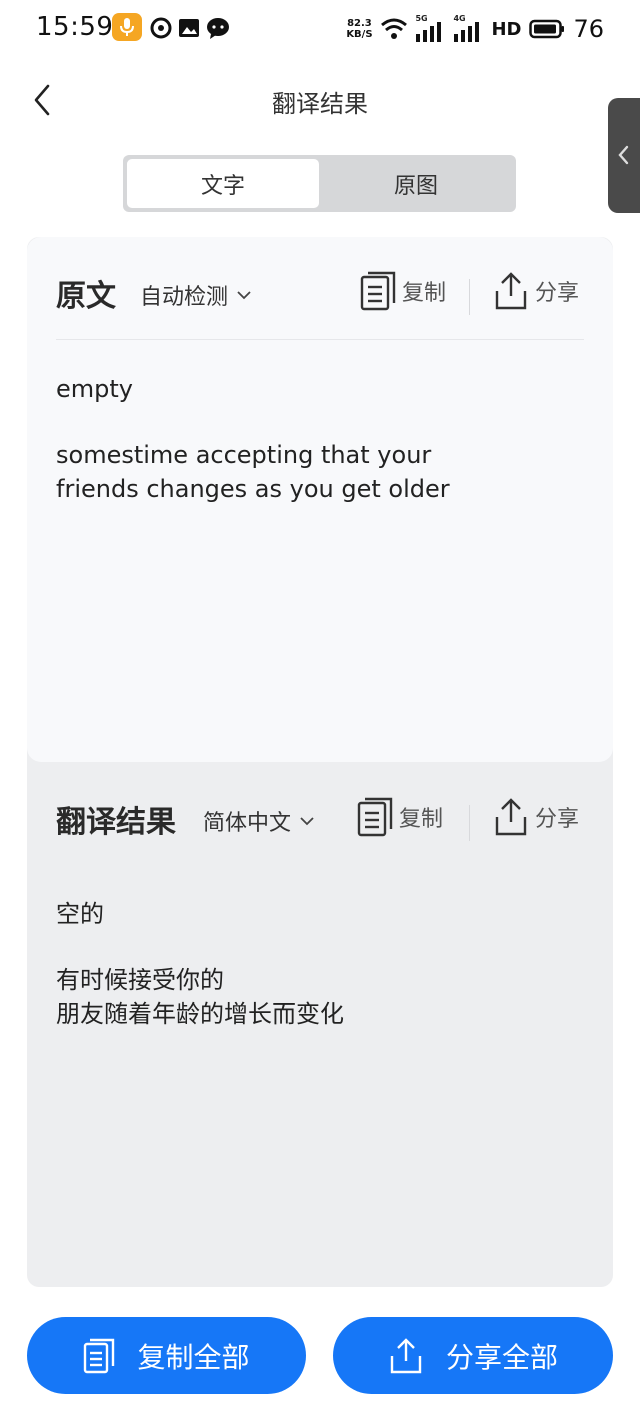 Image resolution: width=640 pixels, height=1422 pixels. I want to click on translation-copy-label: 复制, so click(421, 819).